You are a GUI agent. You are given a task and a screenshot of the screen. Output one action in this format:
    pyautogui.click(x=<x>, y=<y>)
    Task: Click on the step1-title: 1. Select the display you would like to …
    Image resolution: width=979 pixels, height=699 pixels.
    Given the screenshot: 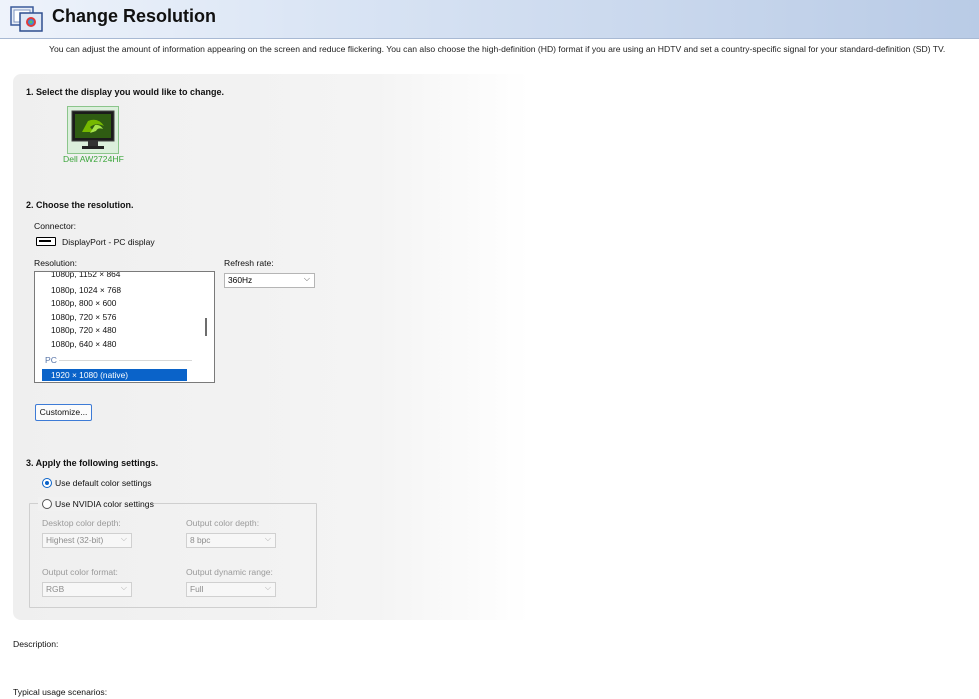 What is the action you would take?
    pyautogui.click(x=125, y=92)
    